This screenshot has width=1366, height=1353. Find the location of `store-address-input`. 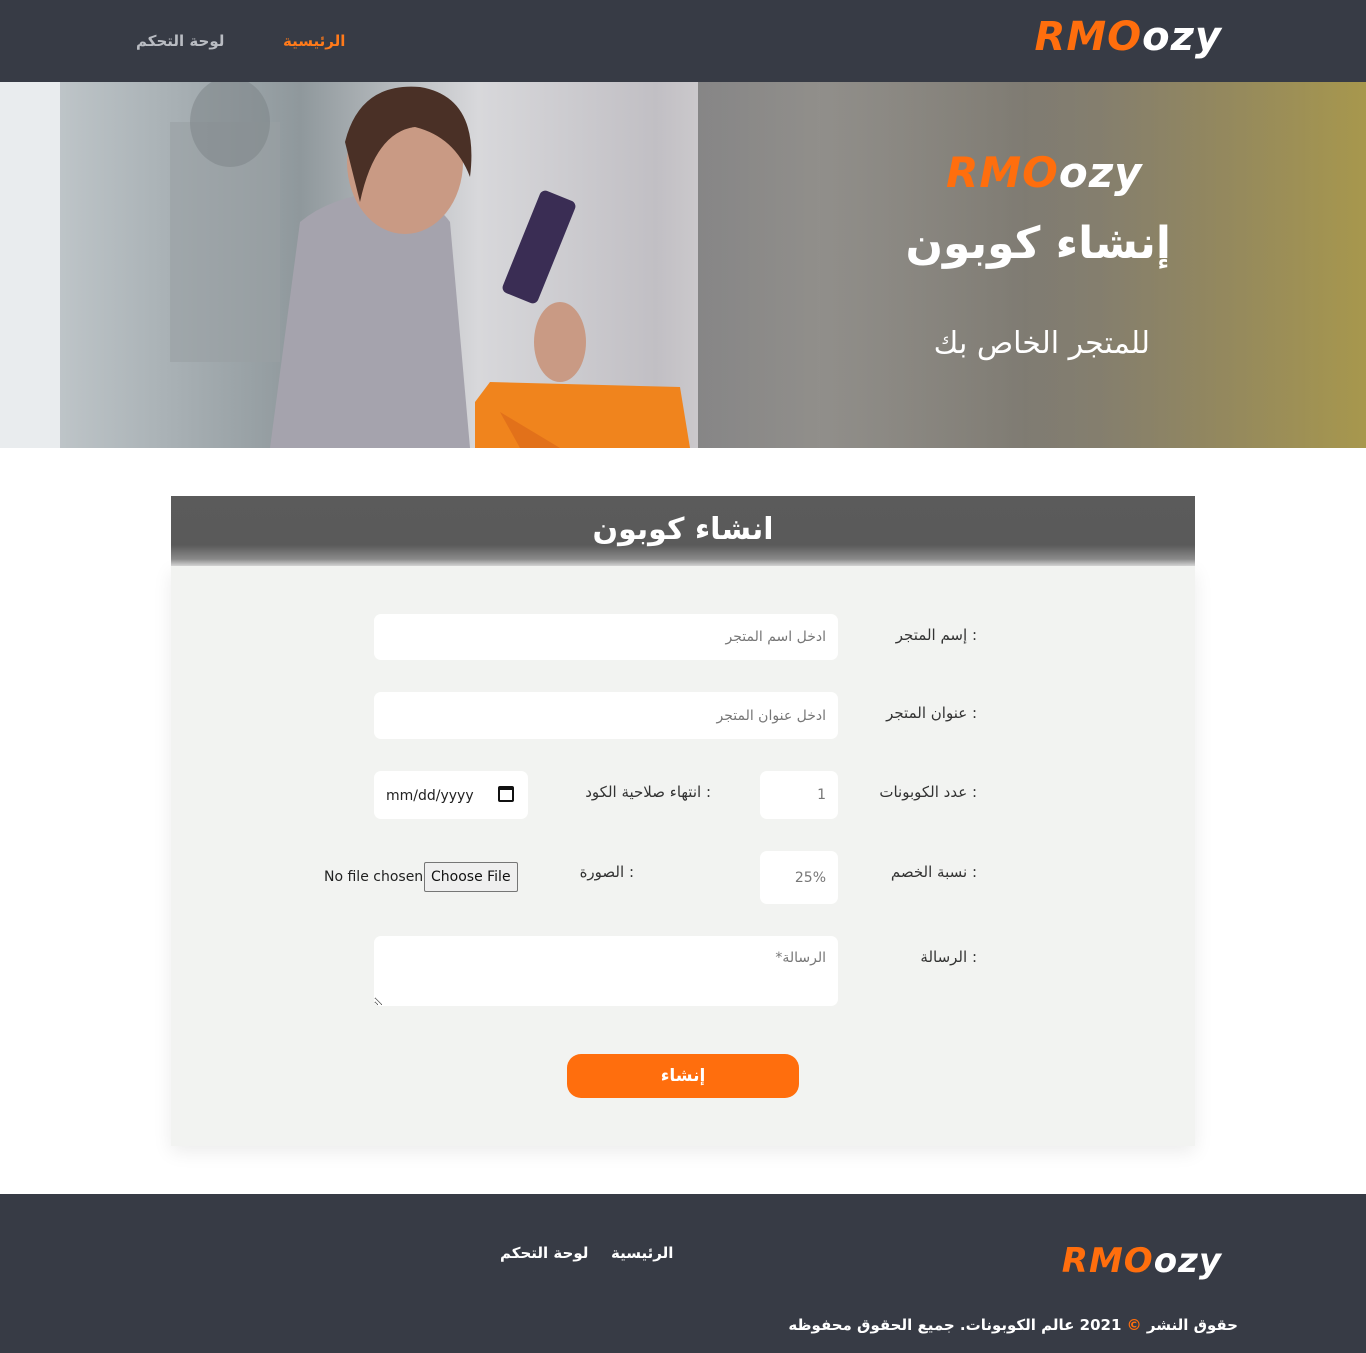

store-address-input is located at coordinates (606, 715).